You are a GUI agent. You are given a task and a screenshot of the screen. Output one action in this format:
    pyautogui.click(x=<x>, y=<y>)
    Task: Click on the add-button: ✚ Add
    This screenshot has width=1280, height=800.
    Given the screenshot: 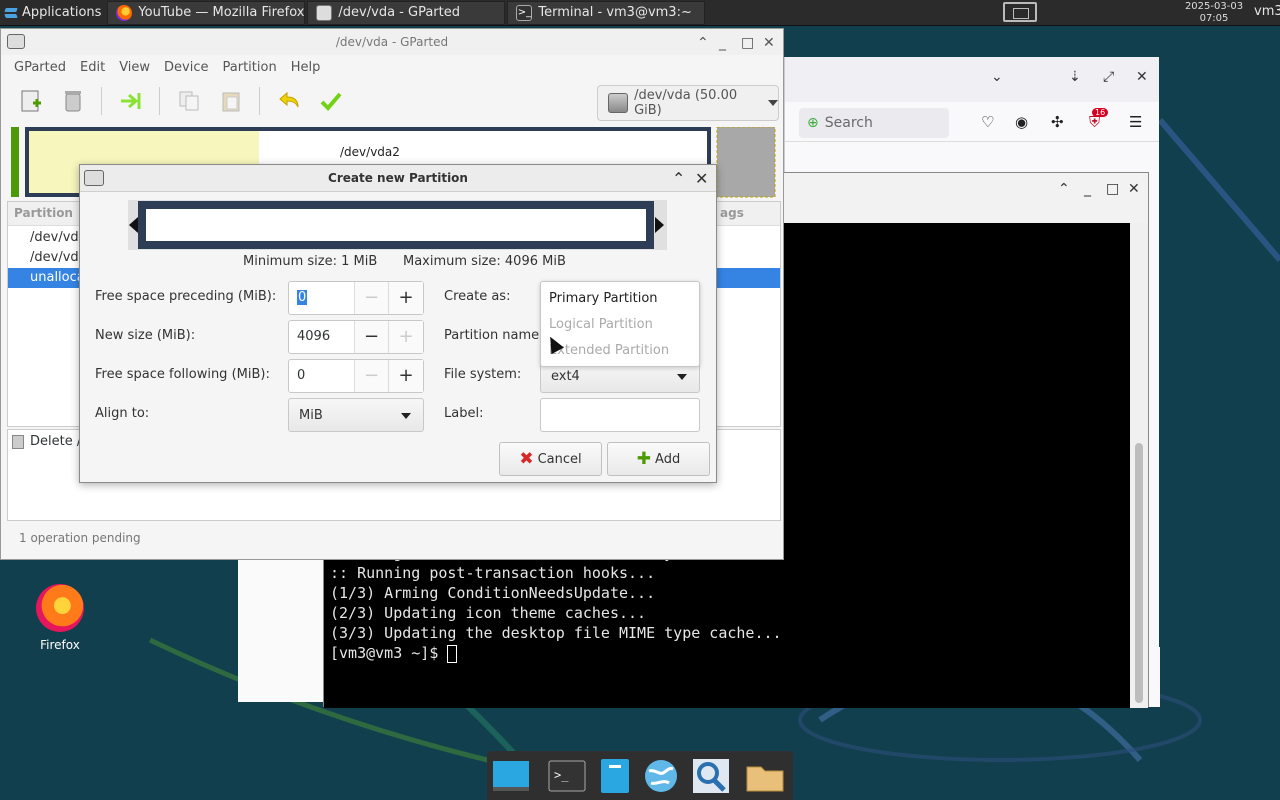 What is the action you would take?
    pyautogui.click(x=658, y=459)
    